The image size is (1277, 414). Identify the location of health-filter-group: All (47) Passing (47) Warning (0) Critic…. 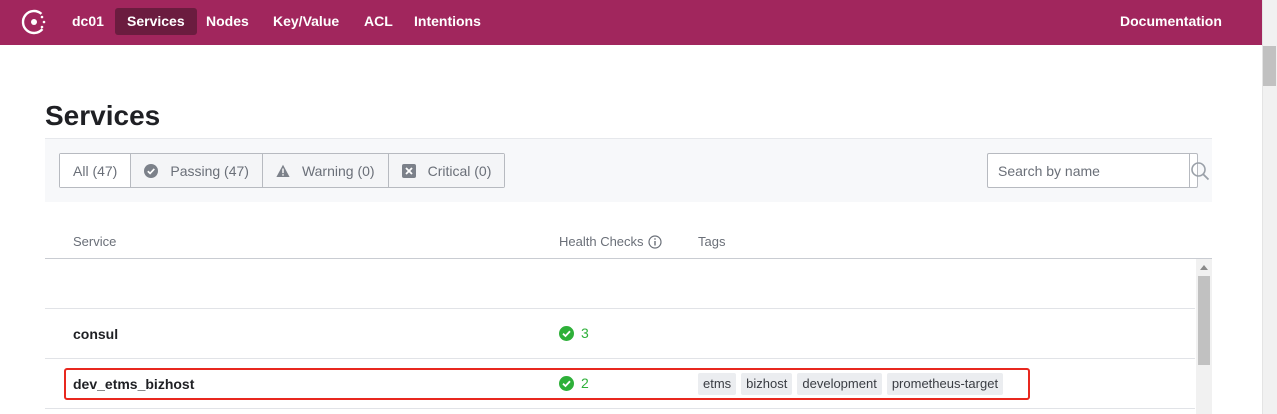
(282, 170).